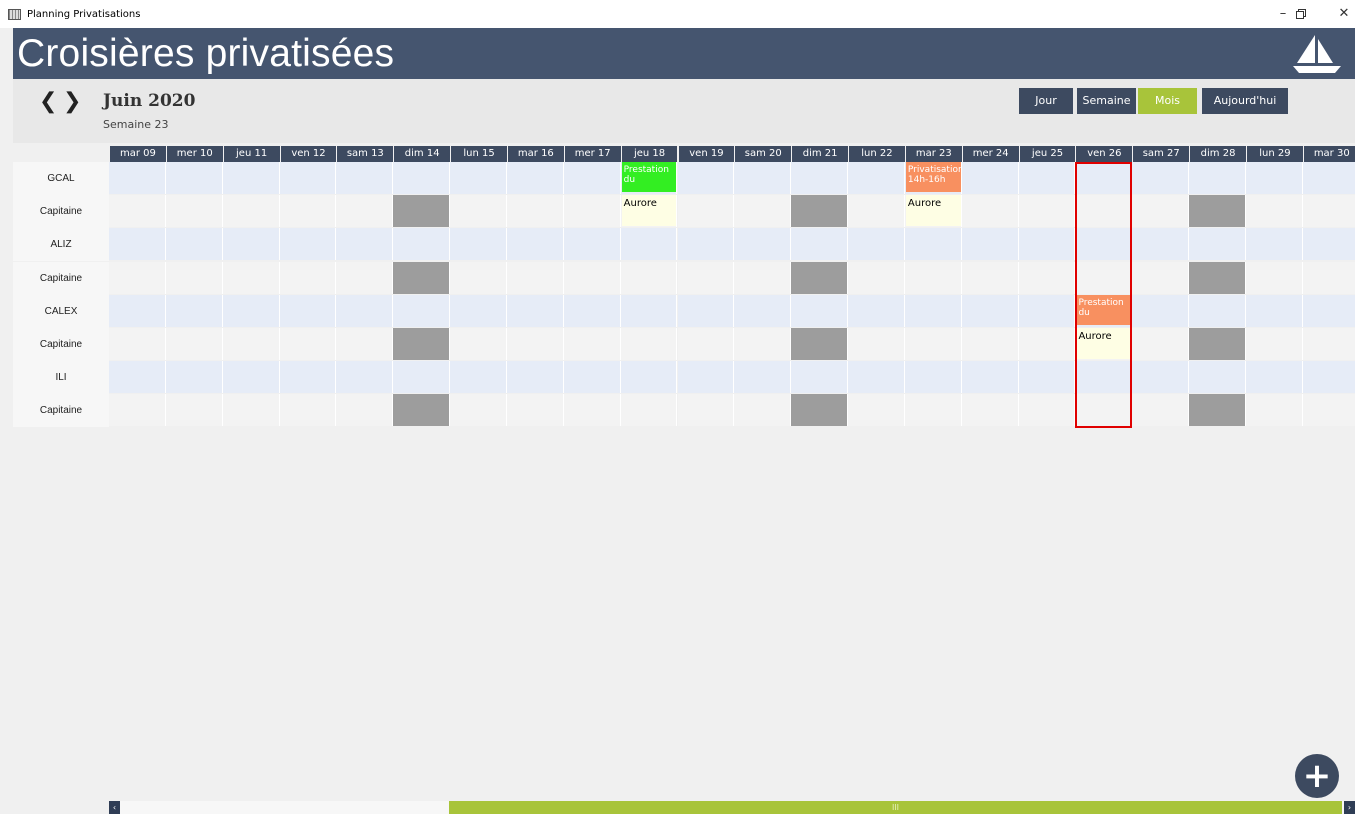  Describe the element at coordinates (1245, 101) in the screenshot. I see `today-button: Aujourd'hui` at that location.